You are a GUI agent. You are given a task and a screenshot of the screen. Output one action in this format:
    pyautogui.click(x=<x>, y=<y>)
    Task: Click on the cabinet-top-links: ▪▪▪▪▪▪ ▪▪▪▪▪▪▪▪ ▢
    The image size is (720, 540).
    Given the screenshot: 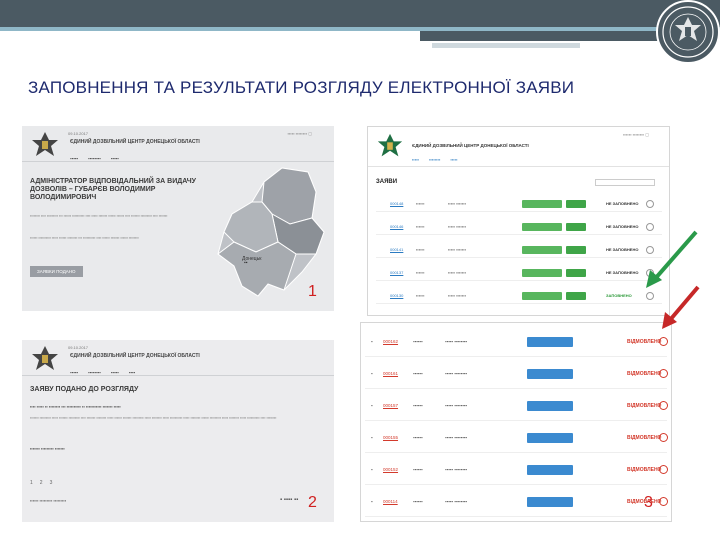 What is the action you would take?
    pyautogui.click(x=636, y=134)
    